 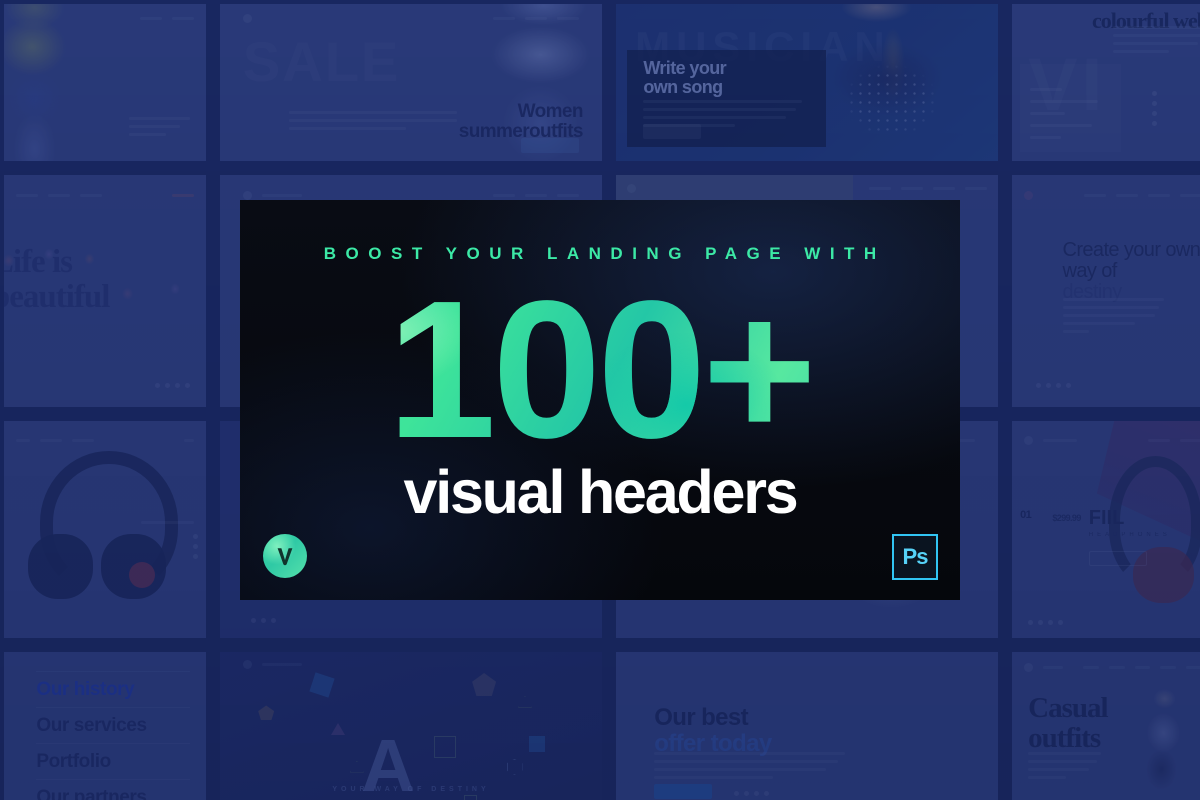 What do you see at coordinates (1026, 514) in the screenshot?
I see `thumb-index: 01` at bounding box center [1026, 514].